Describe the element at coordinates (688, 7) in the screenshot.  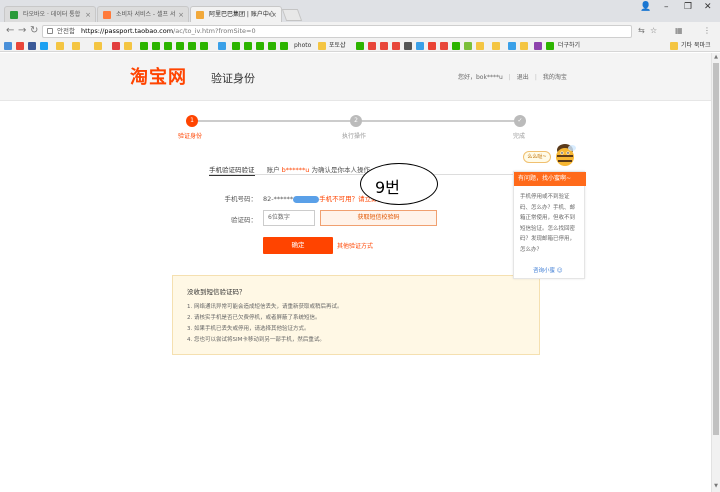
I see `maximize-button: ❐` at that location.